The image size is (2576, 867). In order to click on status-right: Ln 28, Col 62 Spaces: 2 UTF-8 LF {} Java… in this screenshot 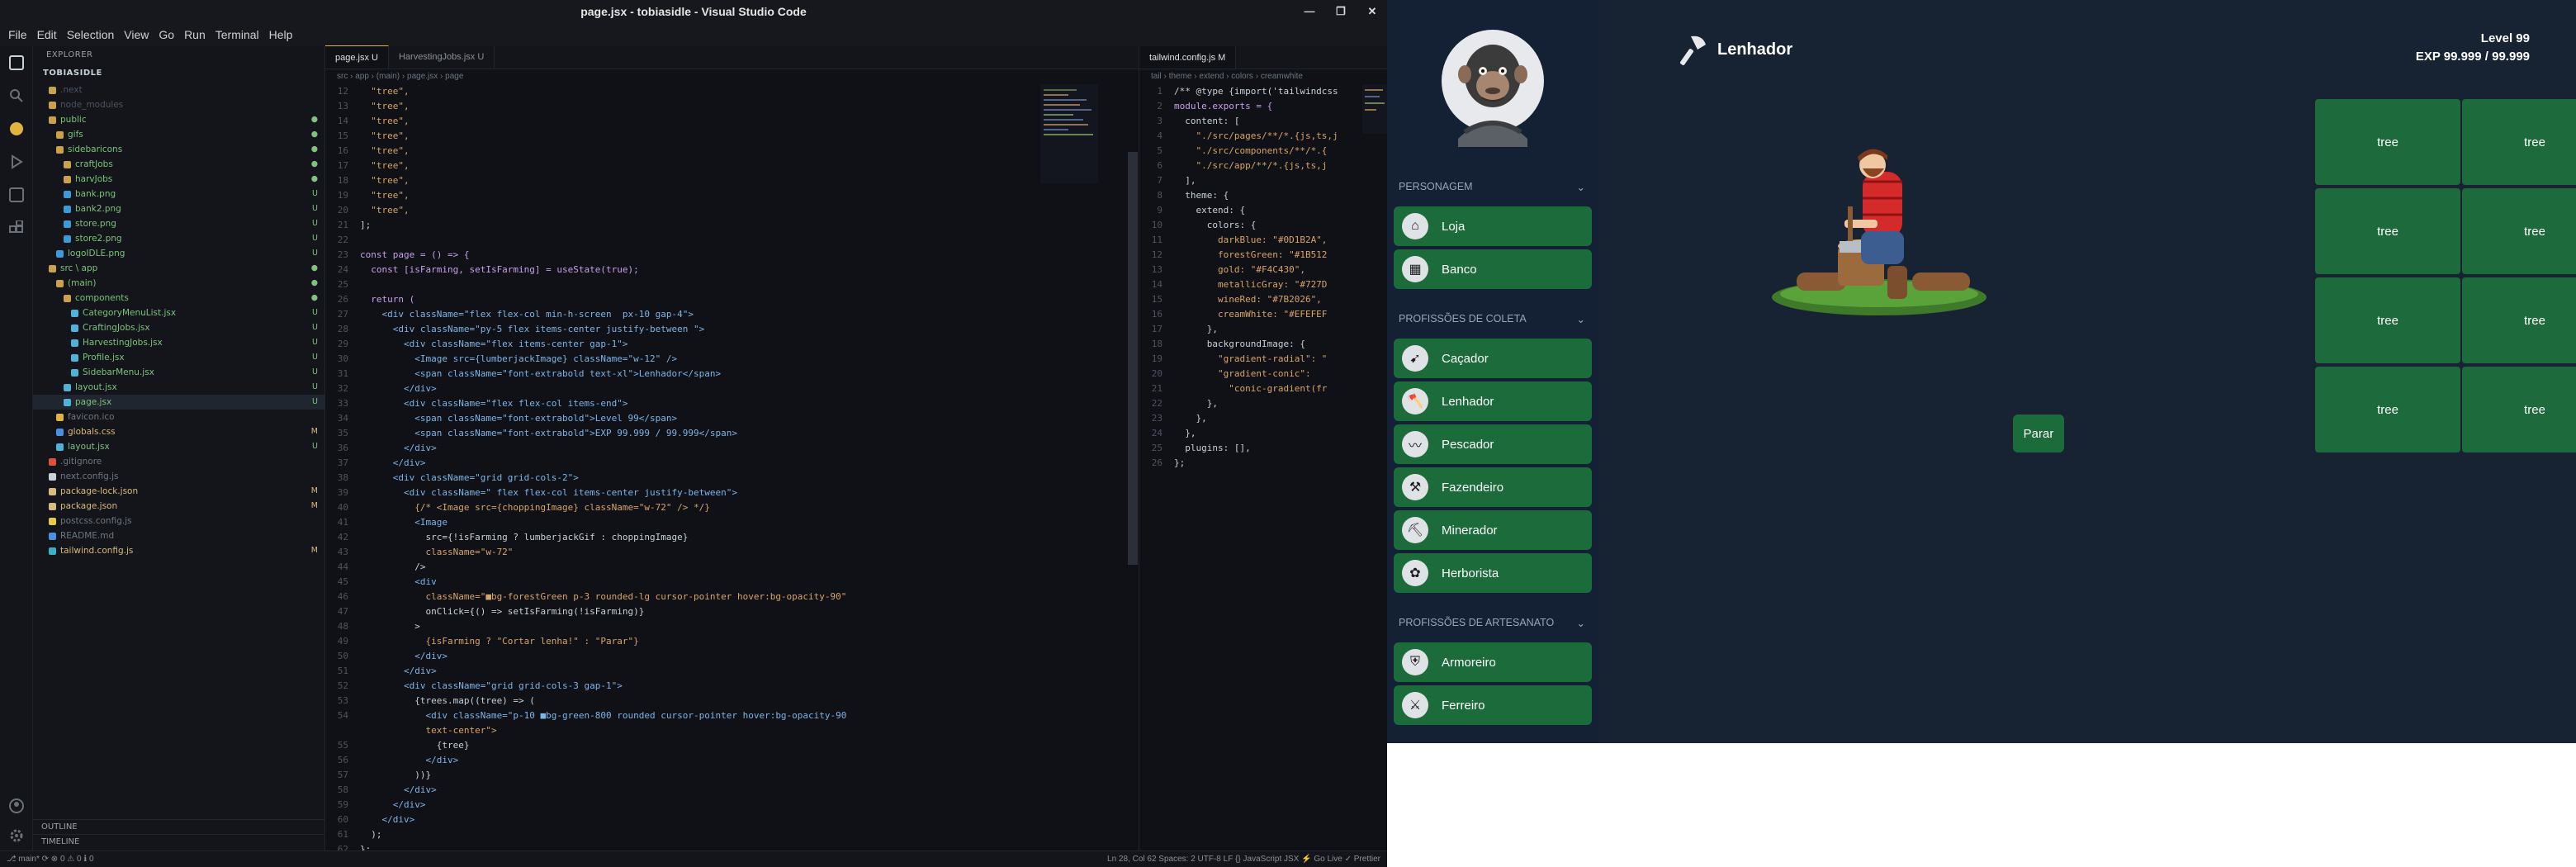, I will do `click(1243, 859)`.